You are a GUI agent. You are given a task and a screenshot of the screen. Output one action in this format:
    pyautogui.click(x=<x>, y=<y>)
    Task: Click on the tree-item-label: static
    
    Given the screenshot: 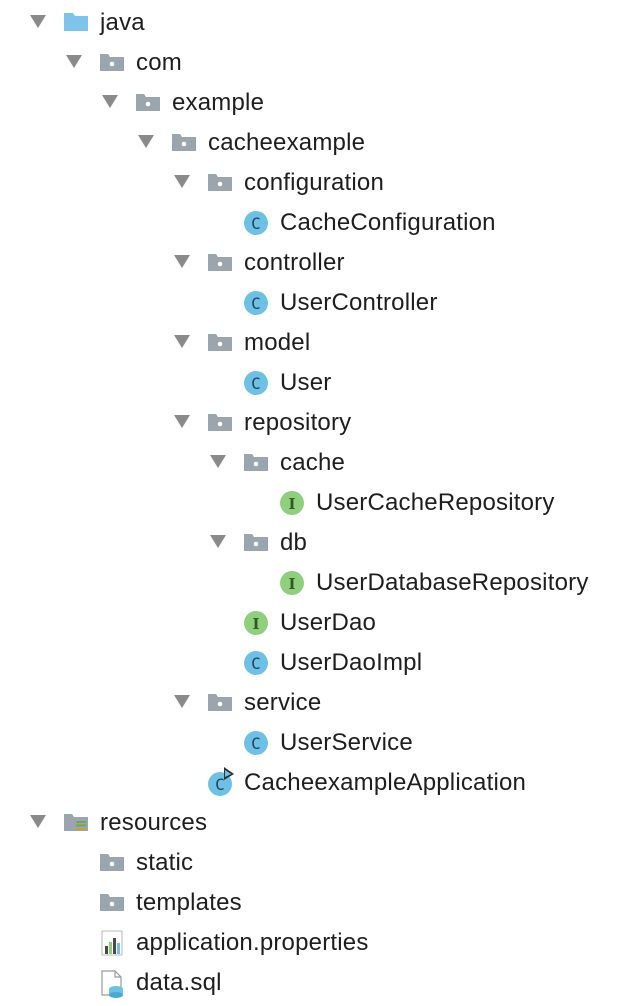 What is the action you would take?
    pyautogui.click(x=165, y=862)
    